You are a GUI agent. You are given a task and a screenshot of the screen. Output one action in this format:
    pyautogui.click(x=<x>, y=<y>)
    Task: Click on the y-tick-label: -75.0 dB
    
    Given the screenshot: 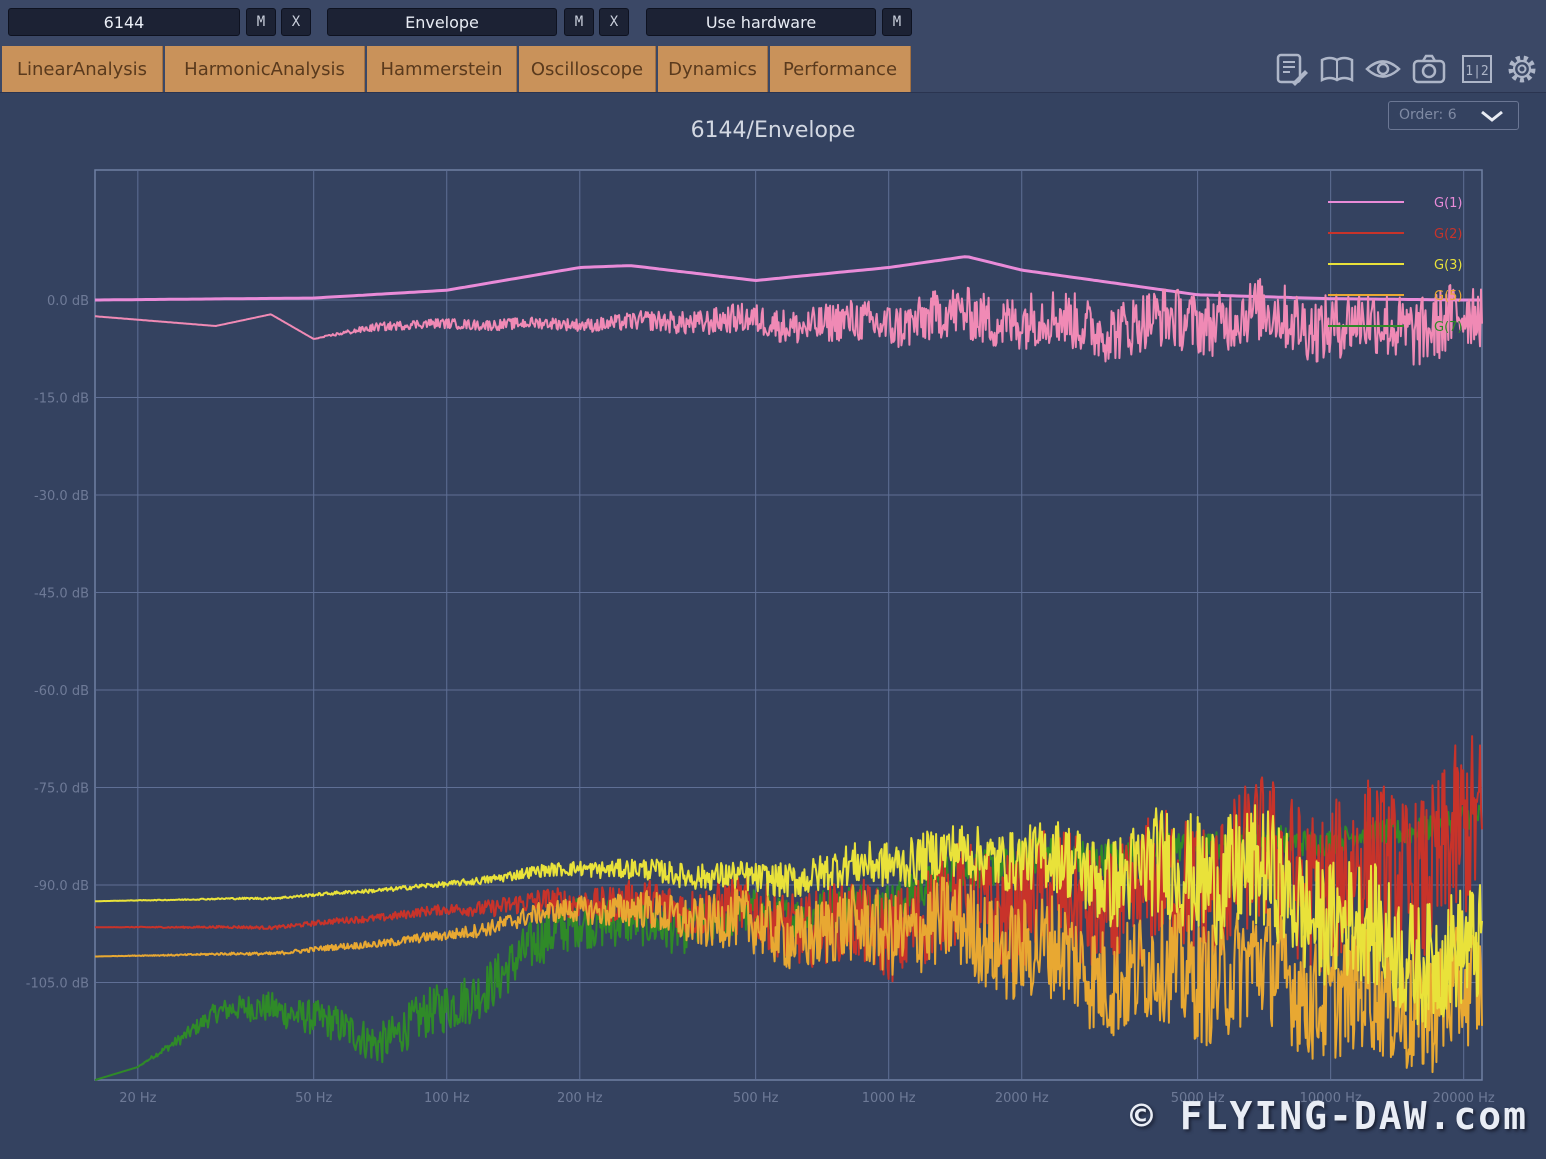 What is the action you would take?
    pyautogui.click(x=61, y=789)
    